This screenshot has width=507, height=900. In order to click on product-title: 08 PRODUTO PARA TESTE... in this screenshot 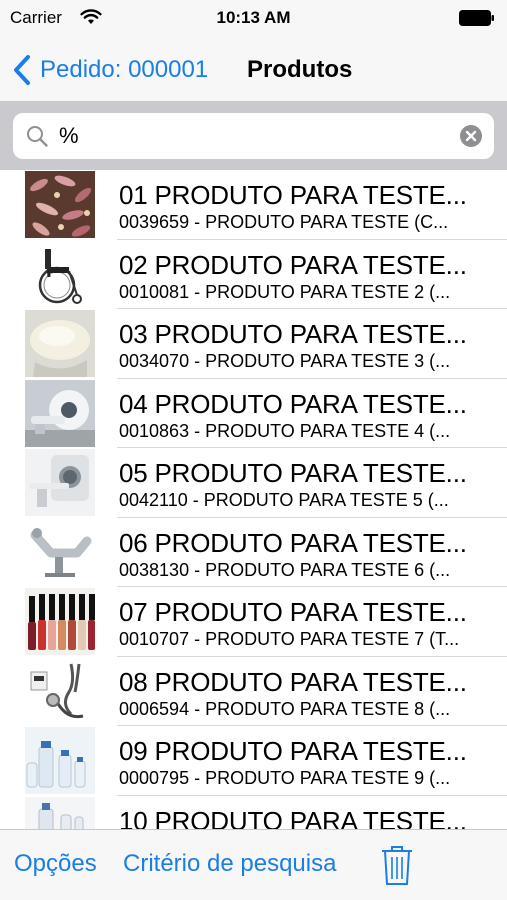, I will do `click(293, 681)`.